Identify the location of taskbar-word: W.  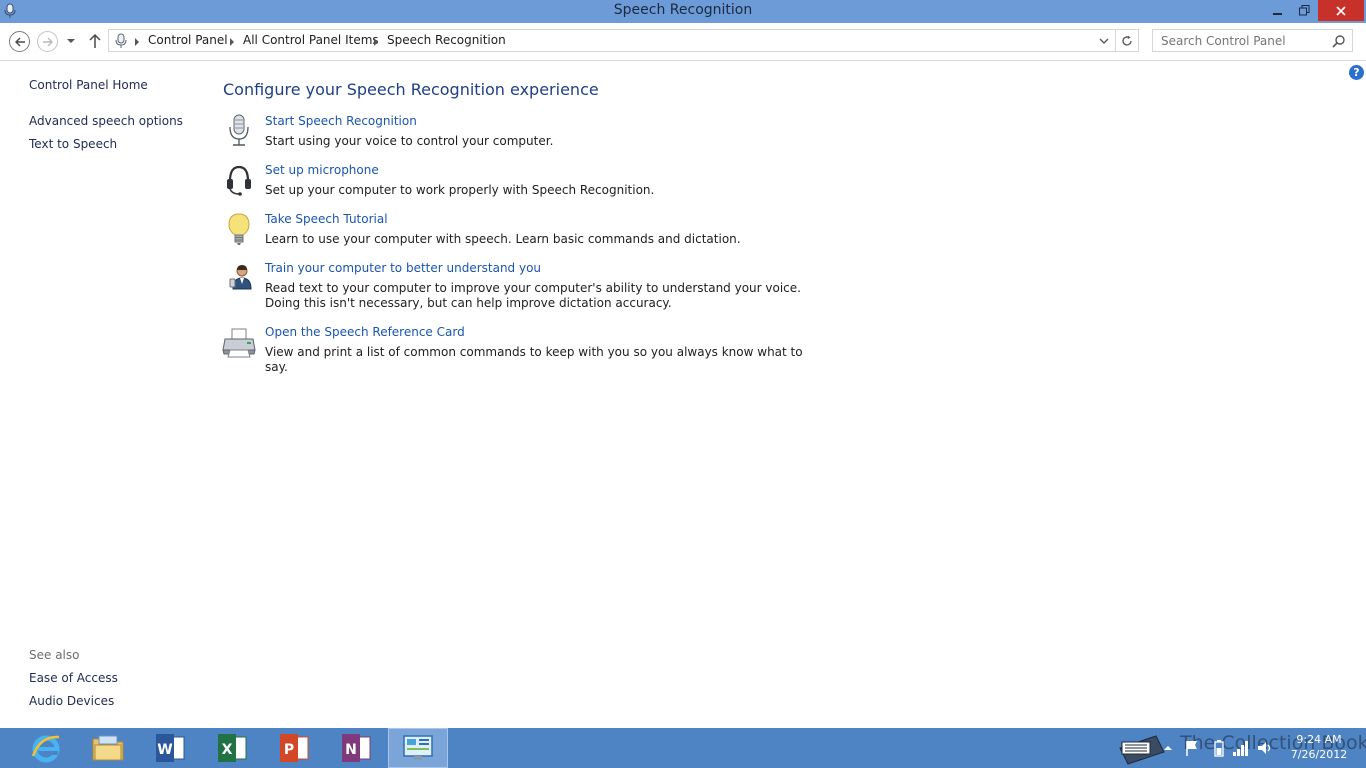
(170, 748).